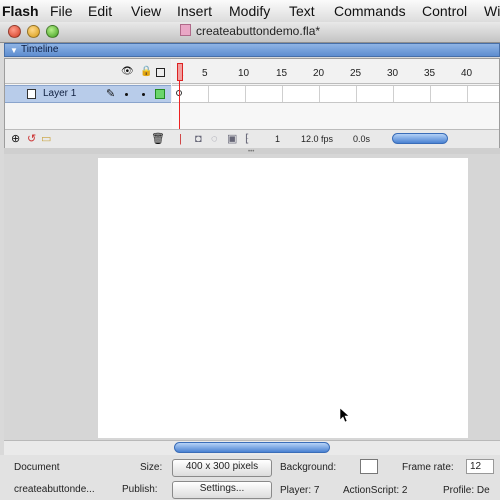  I want to click on window-title-bar: createabuttondemo.fla*, so click(250, 32).